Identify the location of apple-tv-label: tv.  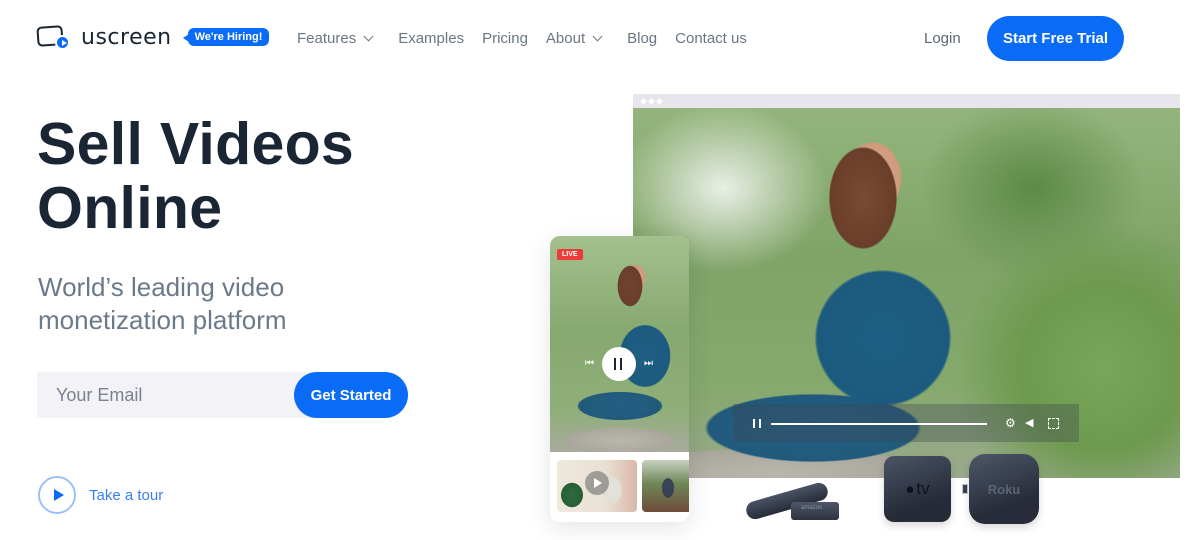
(923, 488).